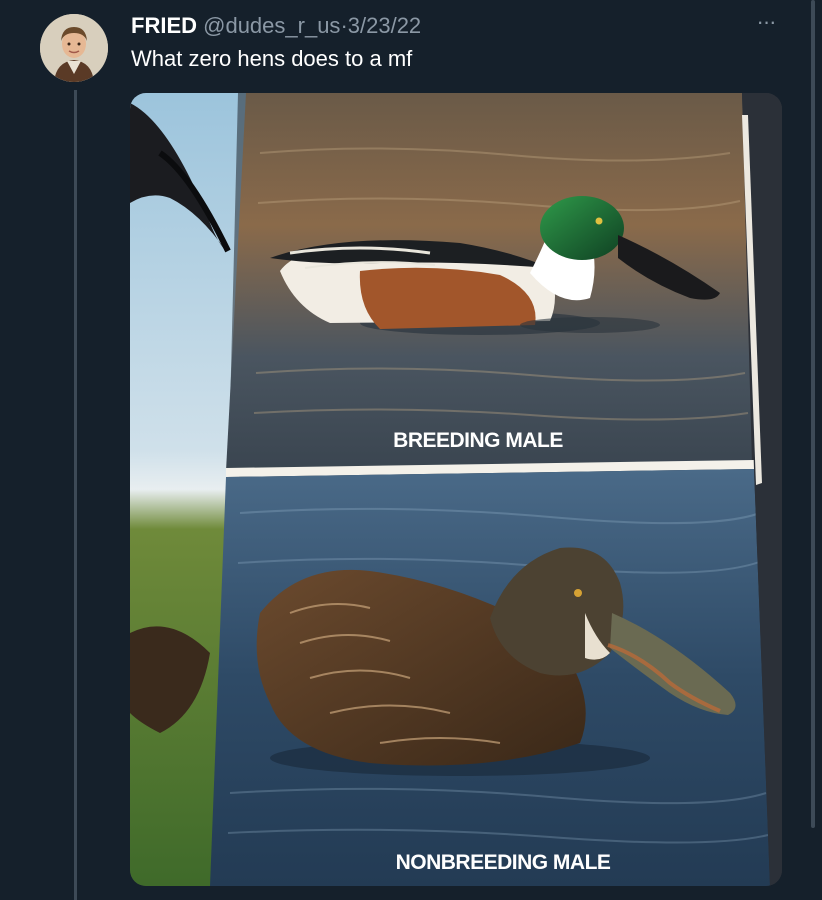 The height and width of the screenshot is (900, 822). I want to click on tweet-text: What zero hens does to a mf, so click(272, 58).